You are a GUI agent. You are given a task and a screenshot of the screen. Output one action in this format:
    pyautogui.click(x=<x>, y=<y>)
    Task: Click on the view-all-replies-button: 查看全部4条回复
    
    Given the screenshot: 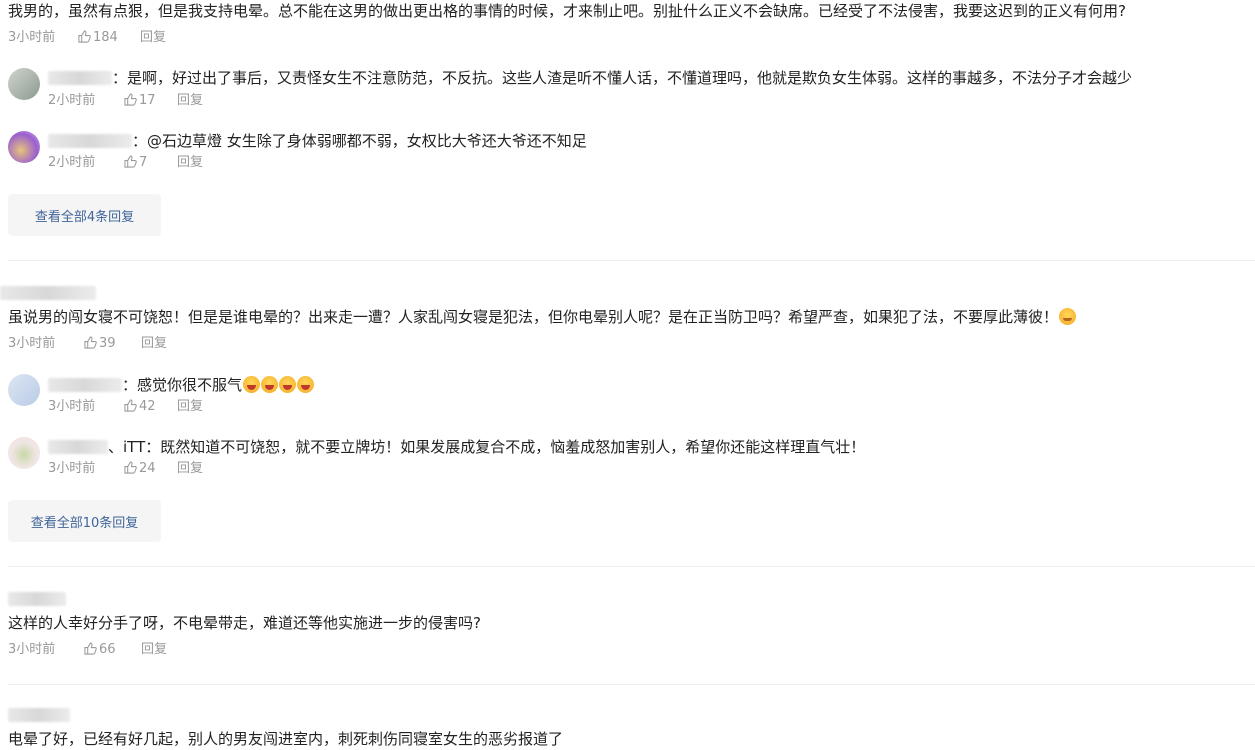 What is the action you would take?
    pyautogui.click(x=84, y=215)
    